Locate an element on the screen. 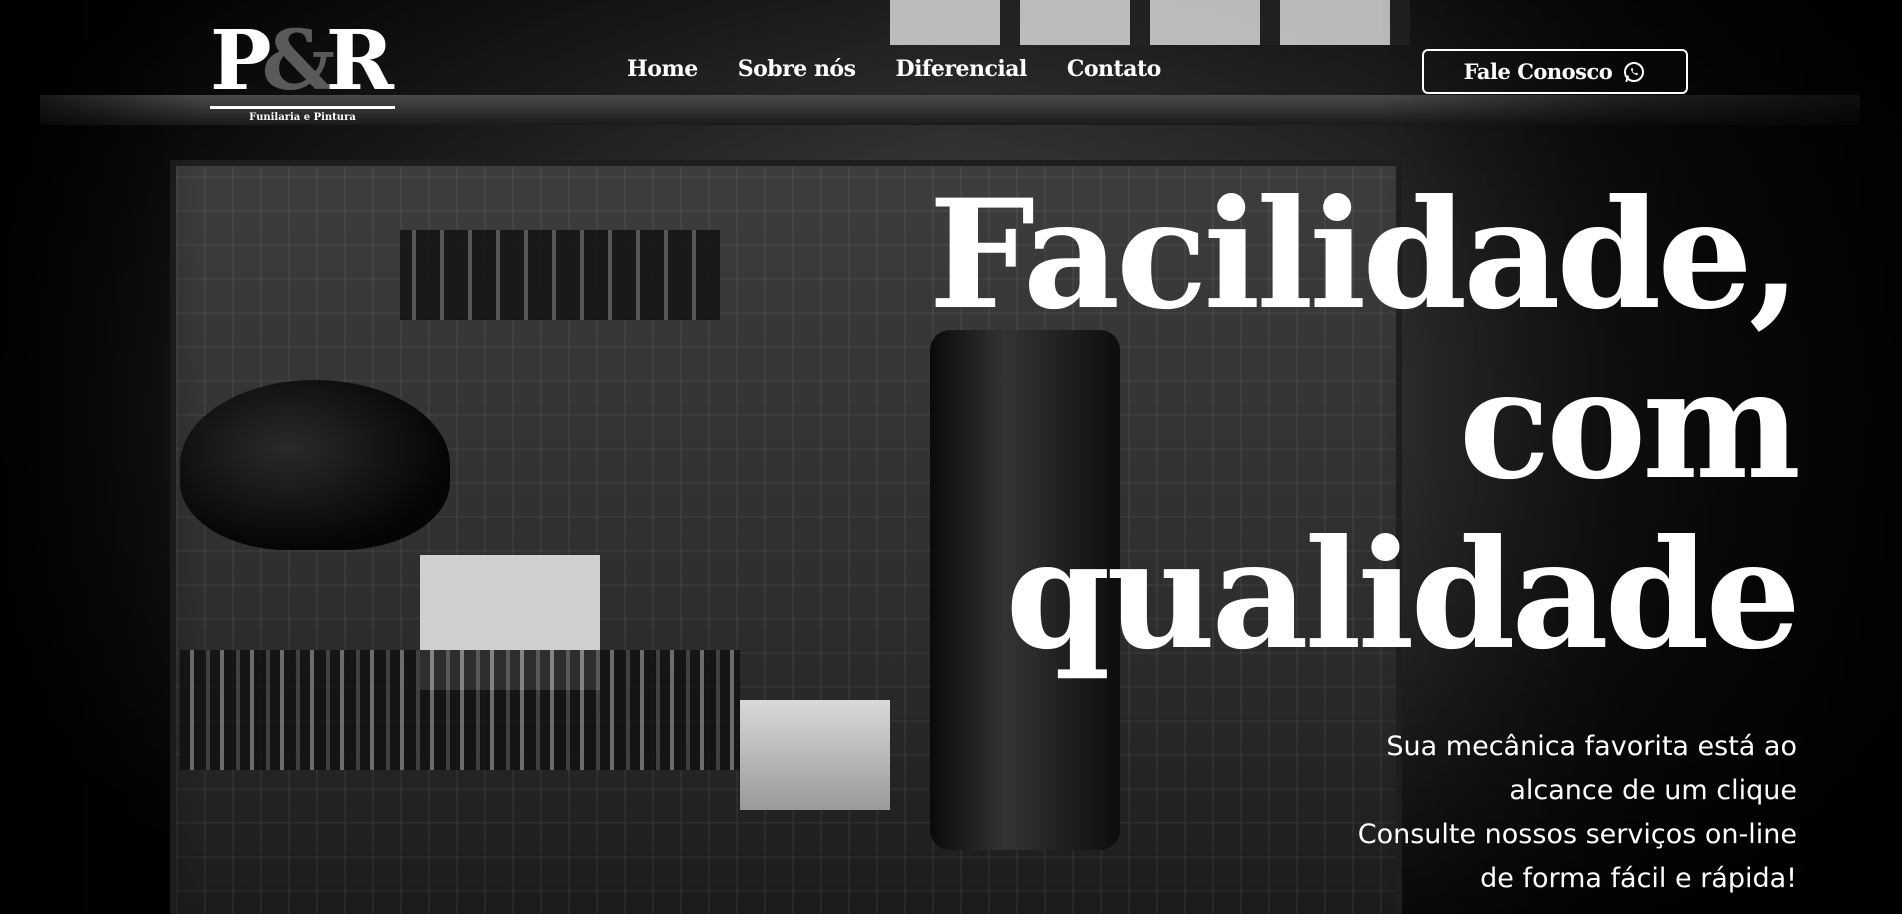 Image resolution: width=1902 pixels, height=914 pixels. main-nav: Home Sobre nós Diferencial Contato is located at coordinates (914, 69).